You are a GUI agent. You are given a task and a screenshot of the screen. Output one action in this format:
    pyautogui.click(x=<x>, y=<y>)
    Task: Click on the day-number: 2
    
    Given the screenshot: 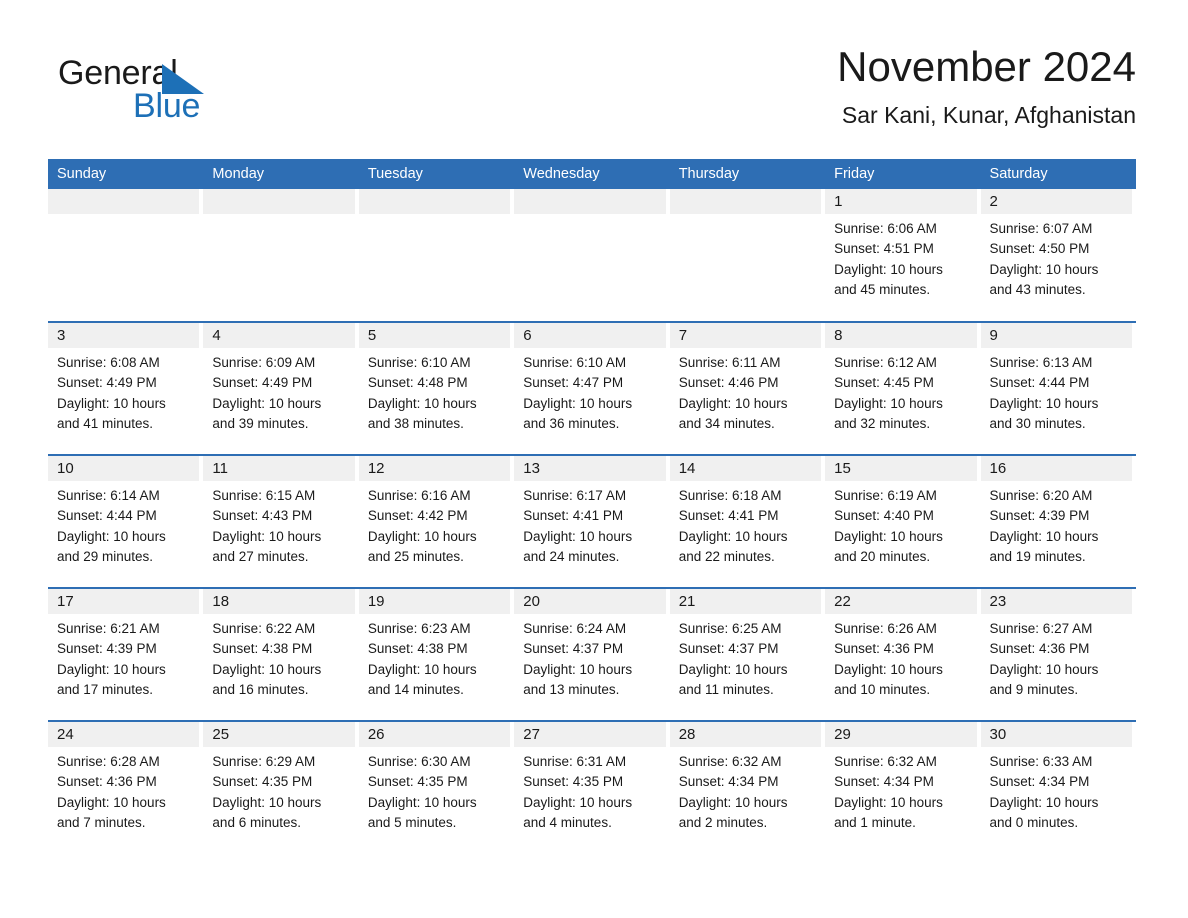 What is the action you would take?
    pyautogui.click(x=1056, y=201)
    